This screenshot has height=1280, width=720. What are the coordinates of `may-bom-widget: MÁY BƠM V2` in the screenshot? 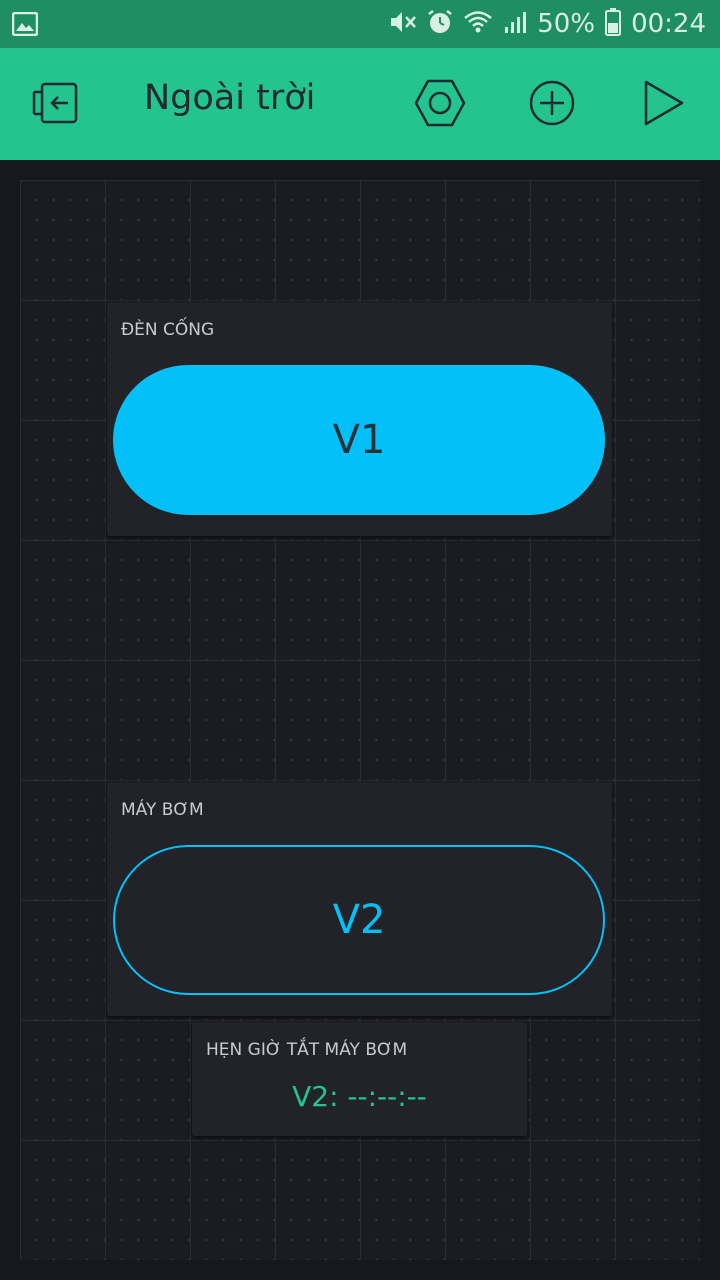 It's located at (359, 899).